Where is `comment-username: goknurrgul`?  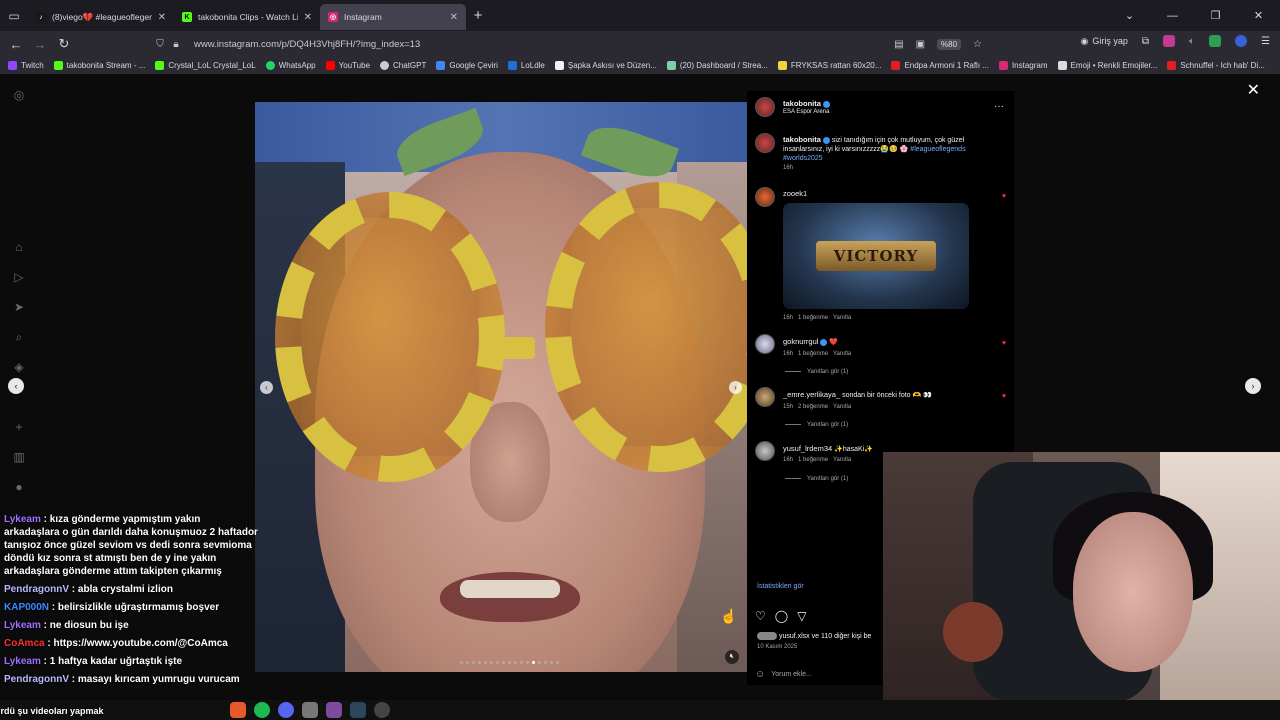 comment-username: goknurrgul is located at coordinates (800, 341).